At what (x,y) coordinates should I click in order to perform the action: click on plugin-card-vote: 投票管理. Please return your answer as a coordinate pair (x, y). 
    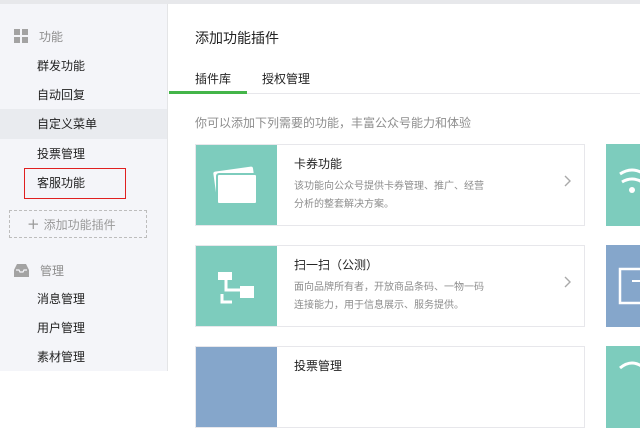
    Looking at the image, I should click on (390, 387).